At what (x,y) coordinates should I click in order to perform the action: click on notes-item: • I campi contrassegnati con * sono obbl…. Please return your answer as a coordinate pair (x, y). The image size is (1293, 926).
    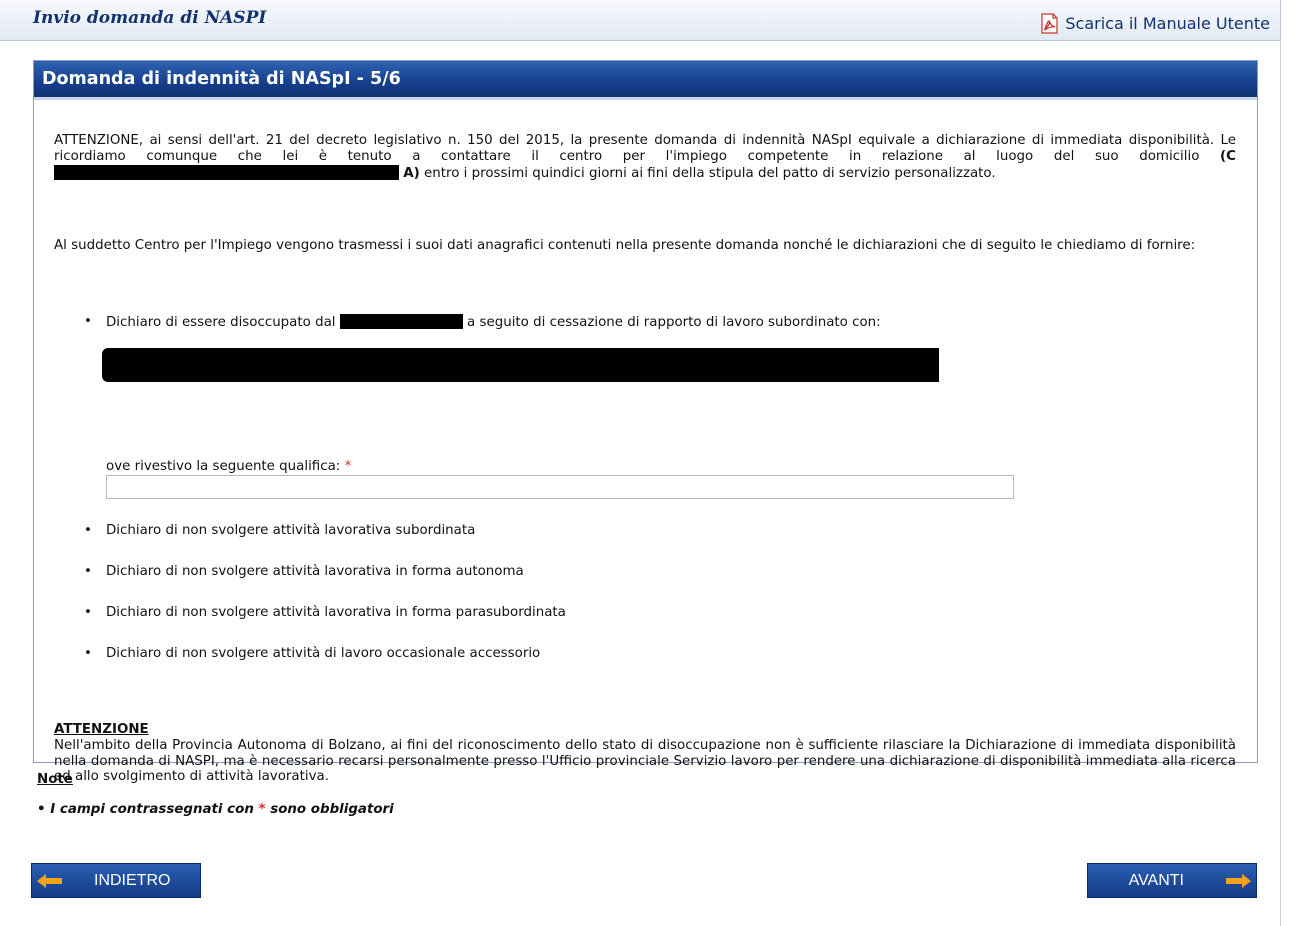
    Looking at the image, I should click on (215, 809).